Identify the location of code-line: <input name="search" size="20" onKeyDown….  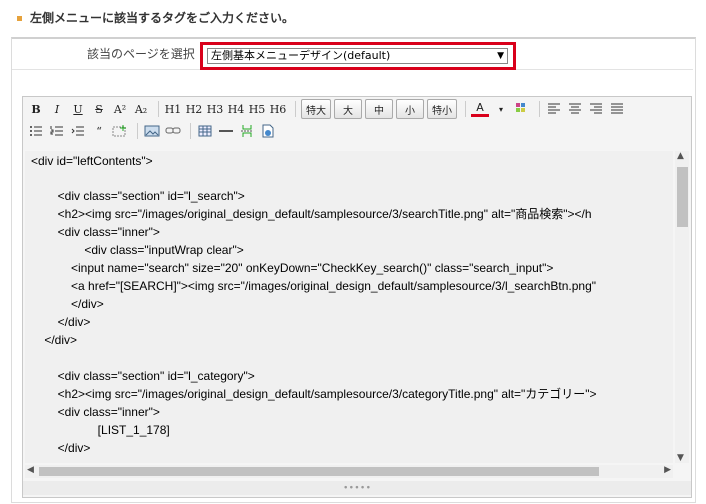
(292, 268).